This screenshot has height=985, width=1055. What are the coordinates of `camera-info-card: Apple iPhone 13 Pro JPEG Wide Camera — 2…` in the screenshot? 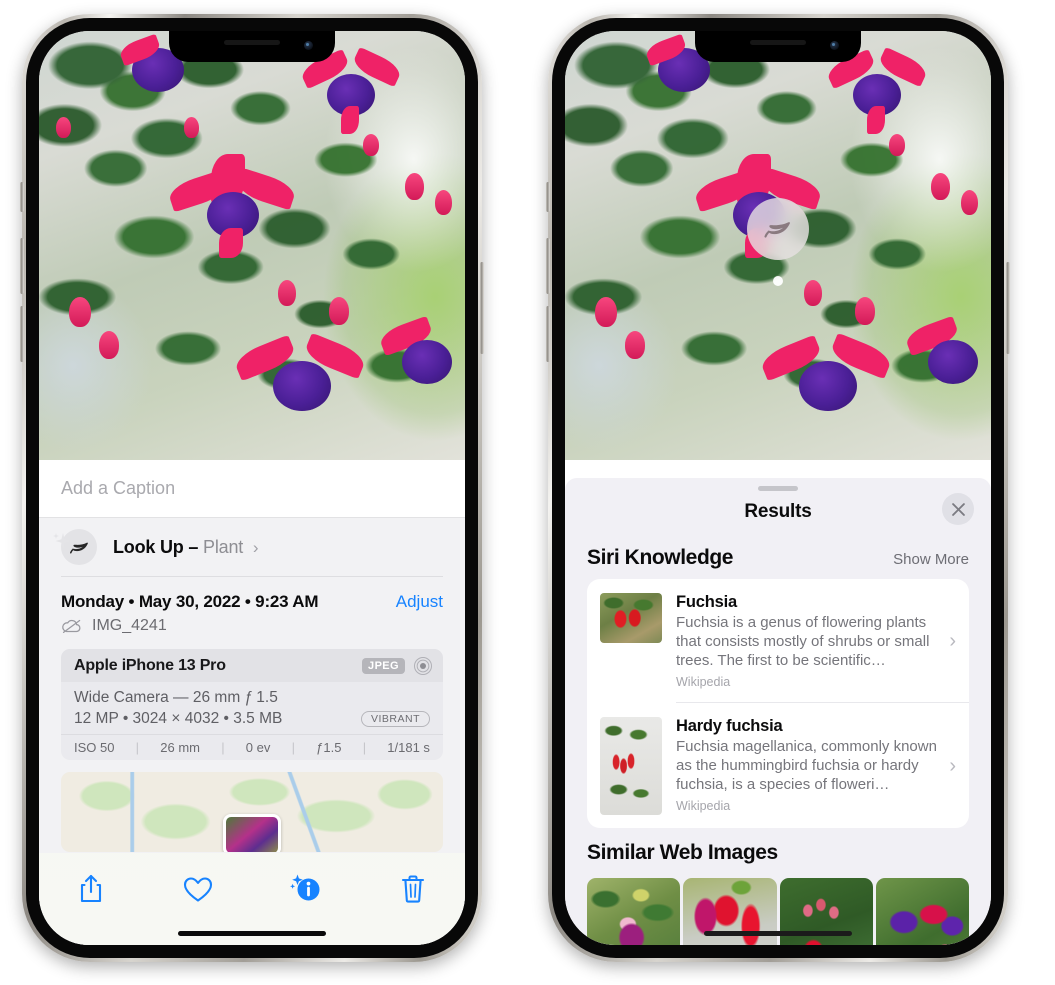 It's located at (252, 704).